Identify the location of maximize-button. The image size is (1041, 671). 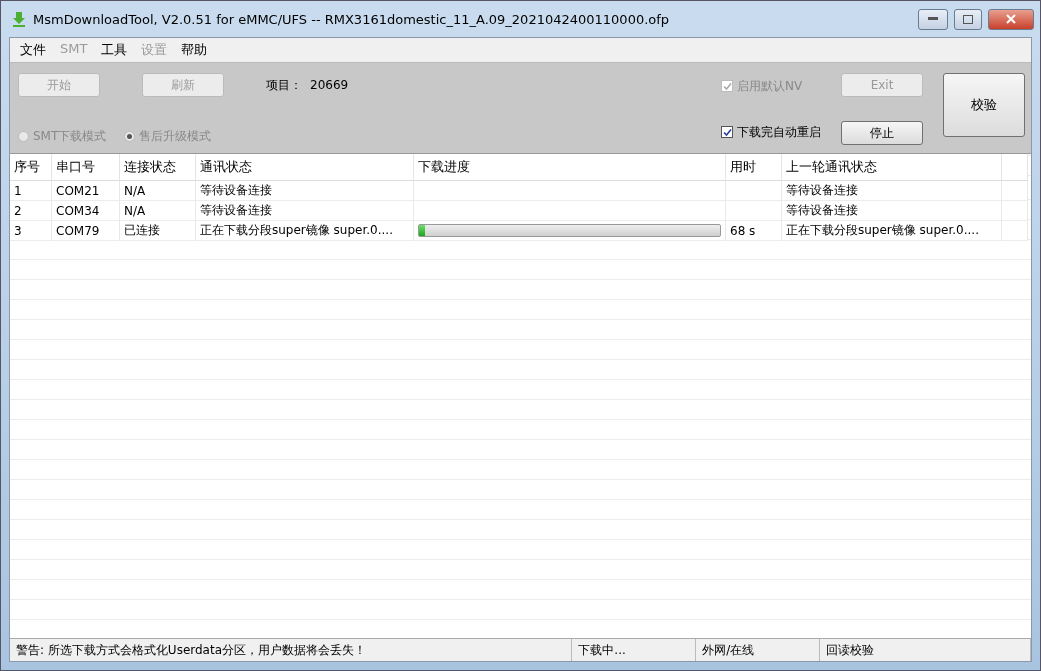
(968, 19).